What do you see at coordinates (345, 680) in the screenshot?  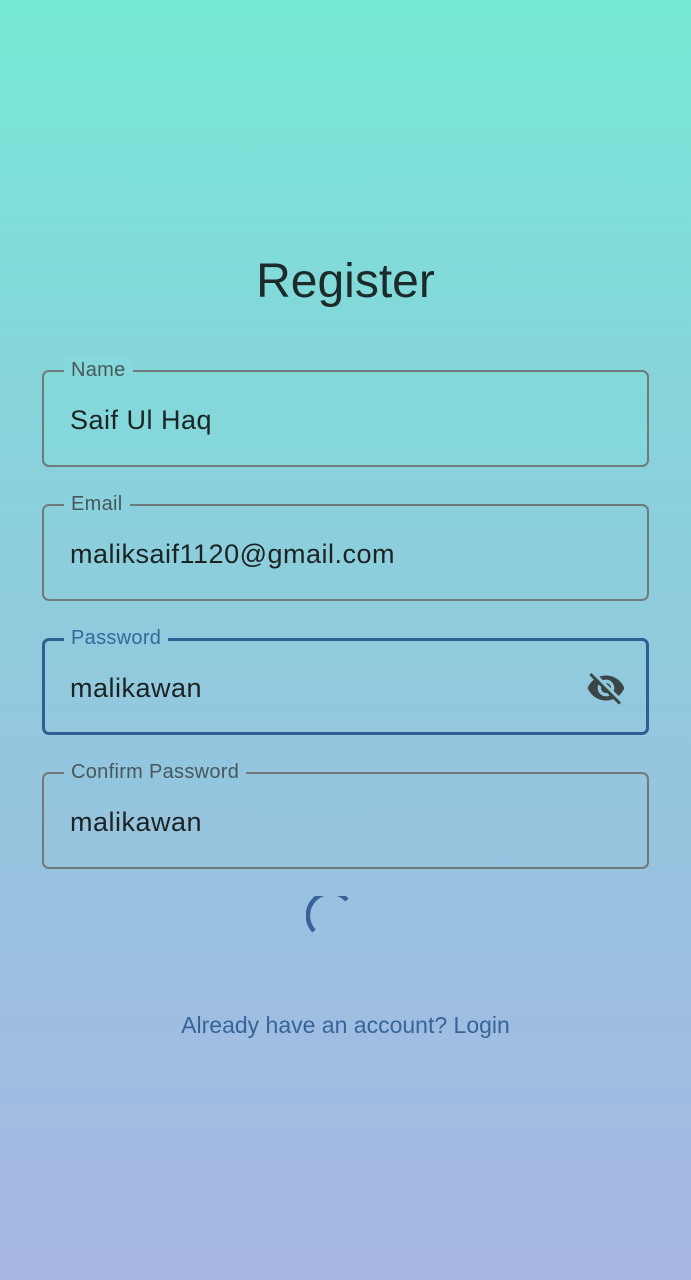 I see `password-field: Password malikawan` at bounding box center [345, 680].